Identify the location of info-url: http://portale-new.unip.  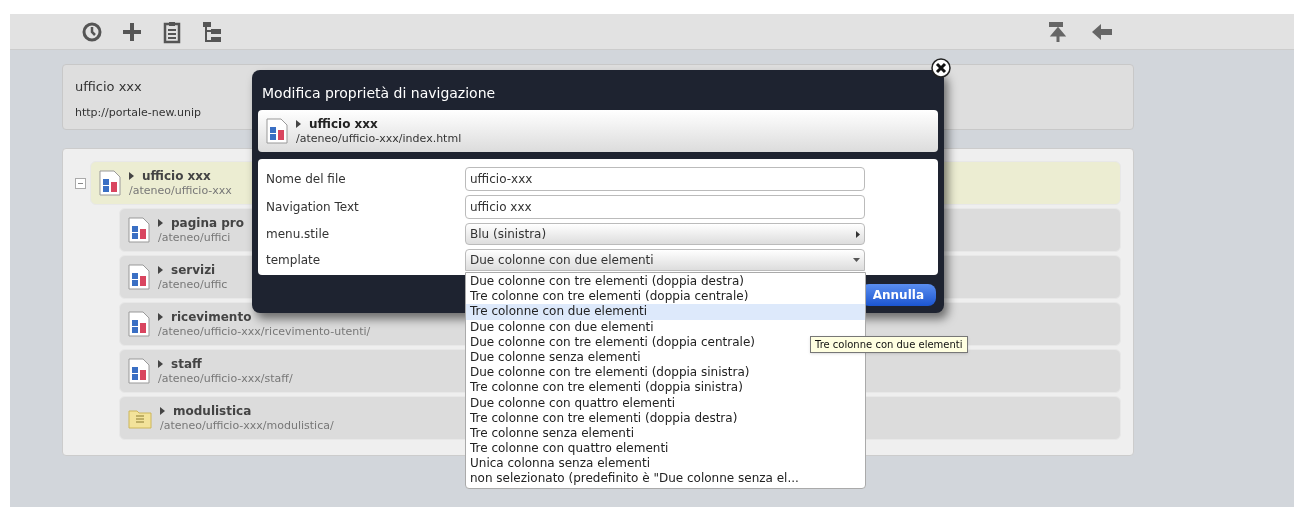
(138, 112).